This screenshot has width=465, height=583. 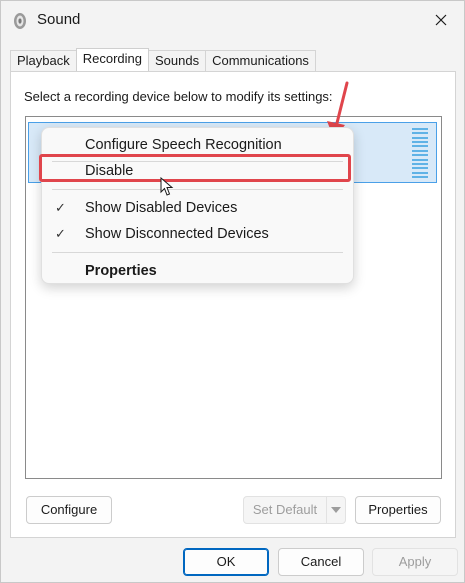 I want to click on tab-playback: Playback, so click(x=43, y=60).